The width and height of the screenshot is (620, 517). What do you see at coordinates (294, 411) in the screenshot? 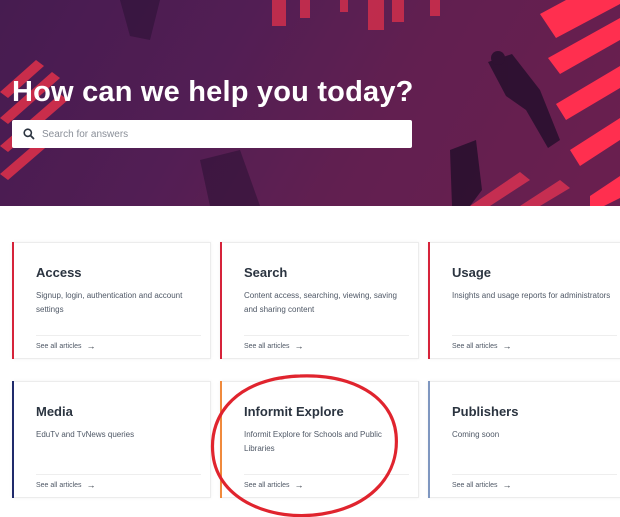
I see `card-title: Informit Explore` at bounding box center [294, 411].